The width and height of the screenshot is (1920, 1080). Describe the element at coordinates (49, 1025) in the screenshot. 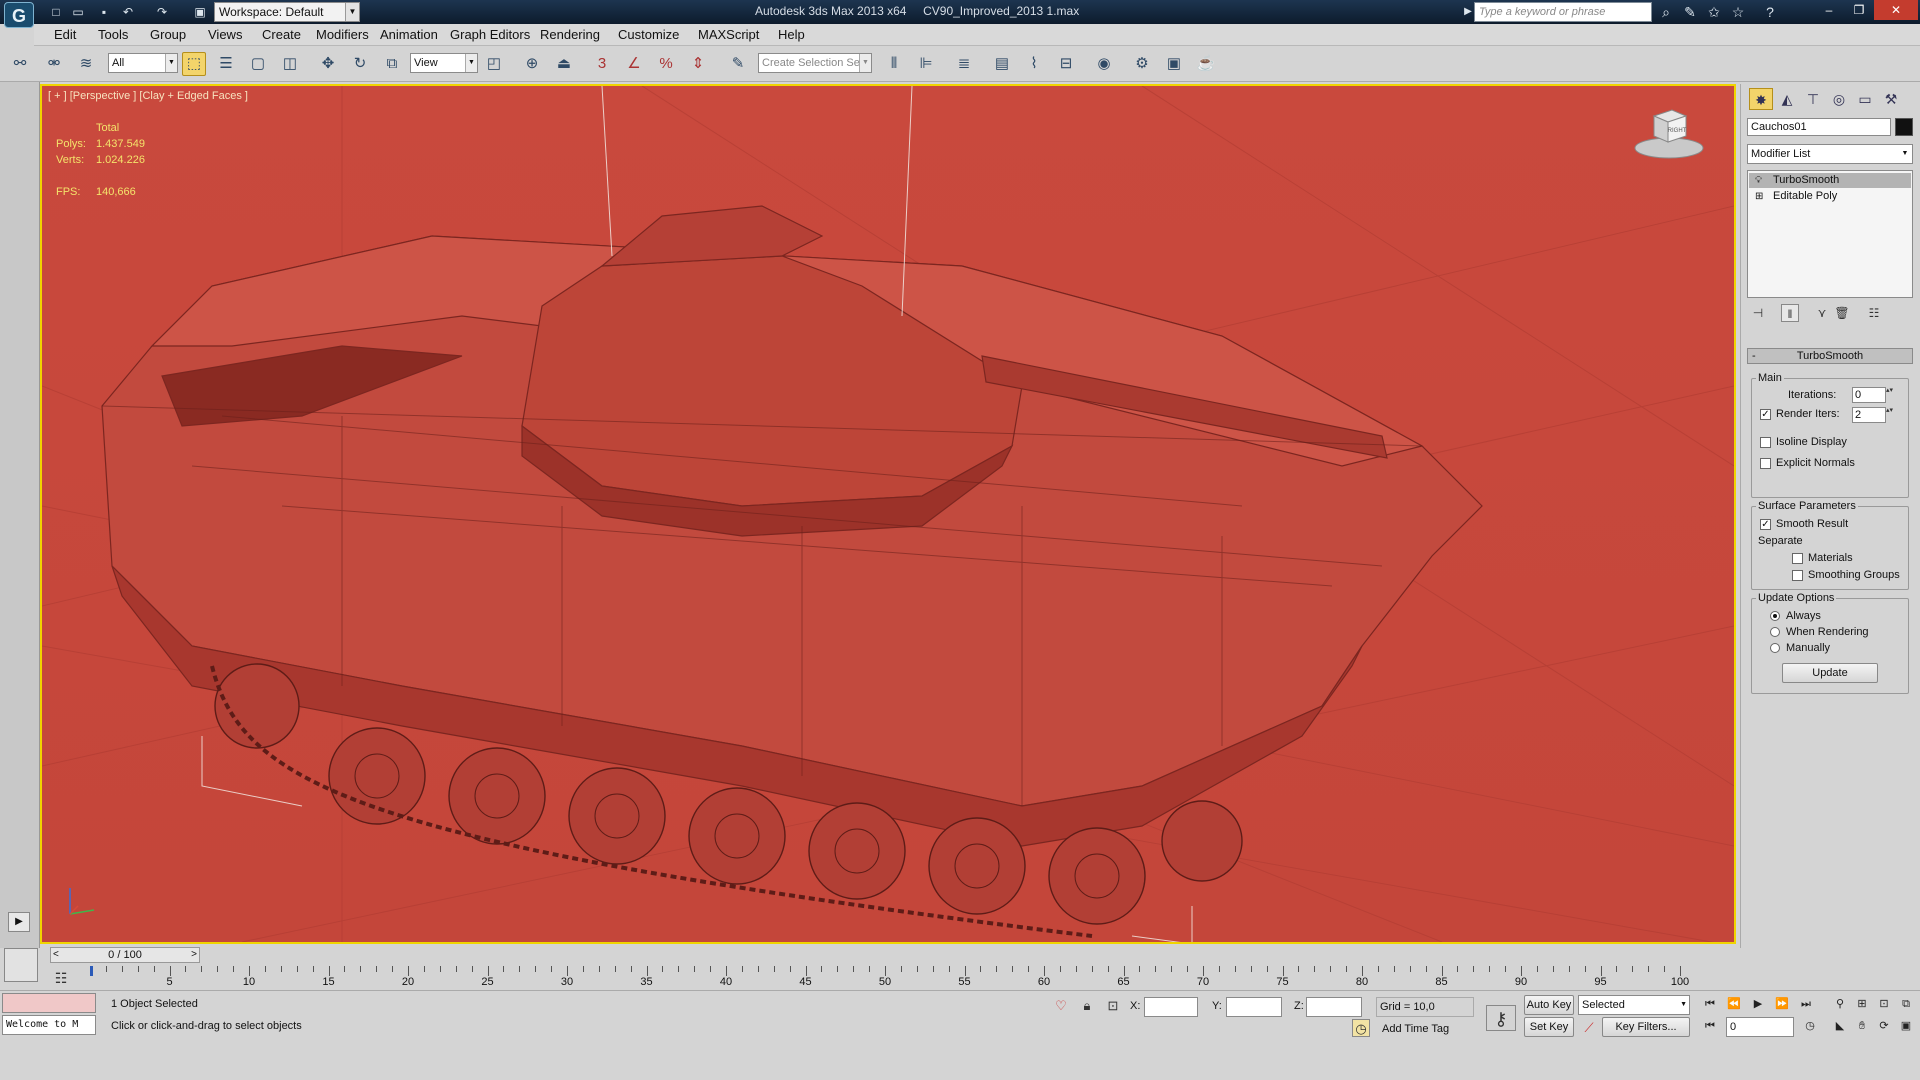

I see `maxscript-listener: Welcome to M` at that location.